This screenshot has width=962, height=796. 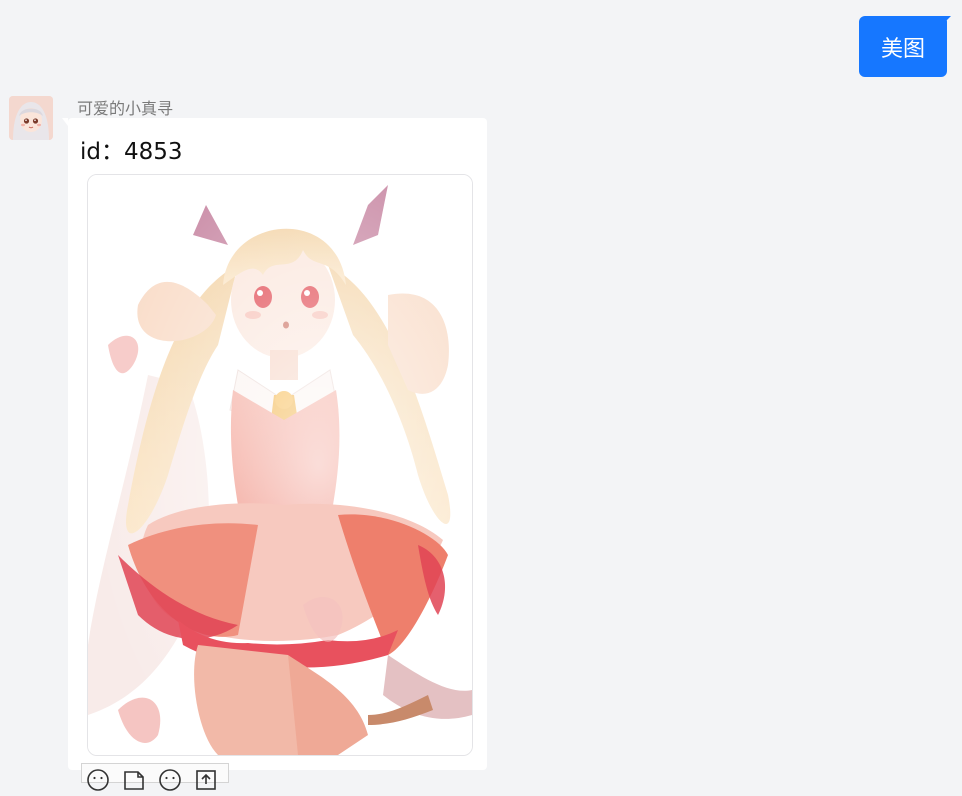 What do you see at coordinates (102, 152) in the screenshot?
I see `id-label: id：` at bounding box center [102, 152].